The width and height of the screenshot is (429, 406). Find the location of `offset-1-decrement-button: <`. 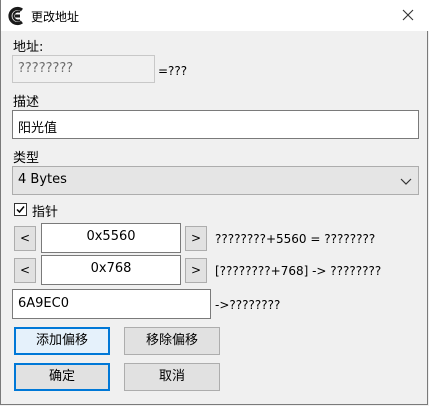

offset-1-decrement-button: < is located at coordinates (25, 238).